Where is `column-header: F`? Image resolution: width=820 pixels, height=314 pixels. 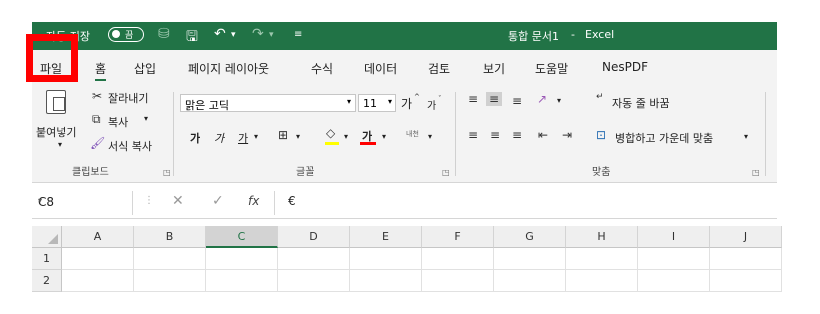
column-header: F is located at coordinates (458, 237).